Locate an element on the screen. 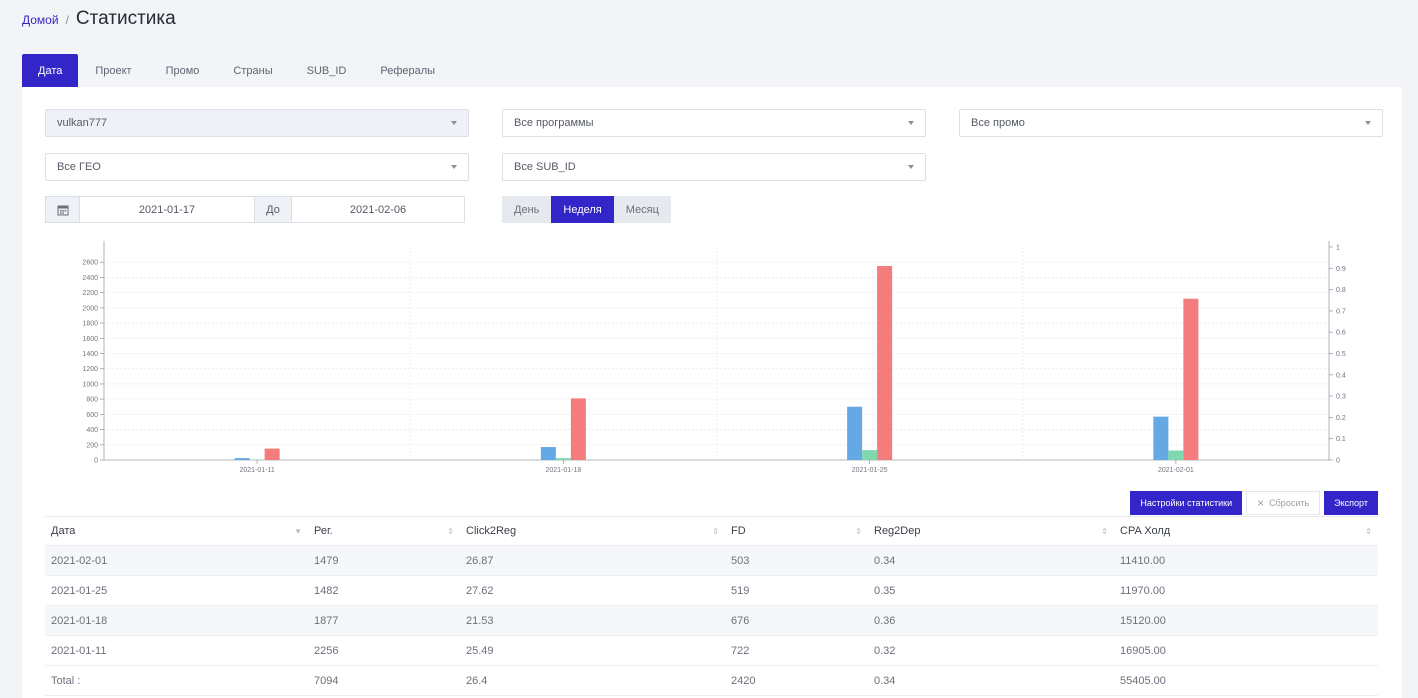 This screenshot has height=698, width=1418. table-cell: 519 is located at coordinates (796, 590).